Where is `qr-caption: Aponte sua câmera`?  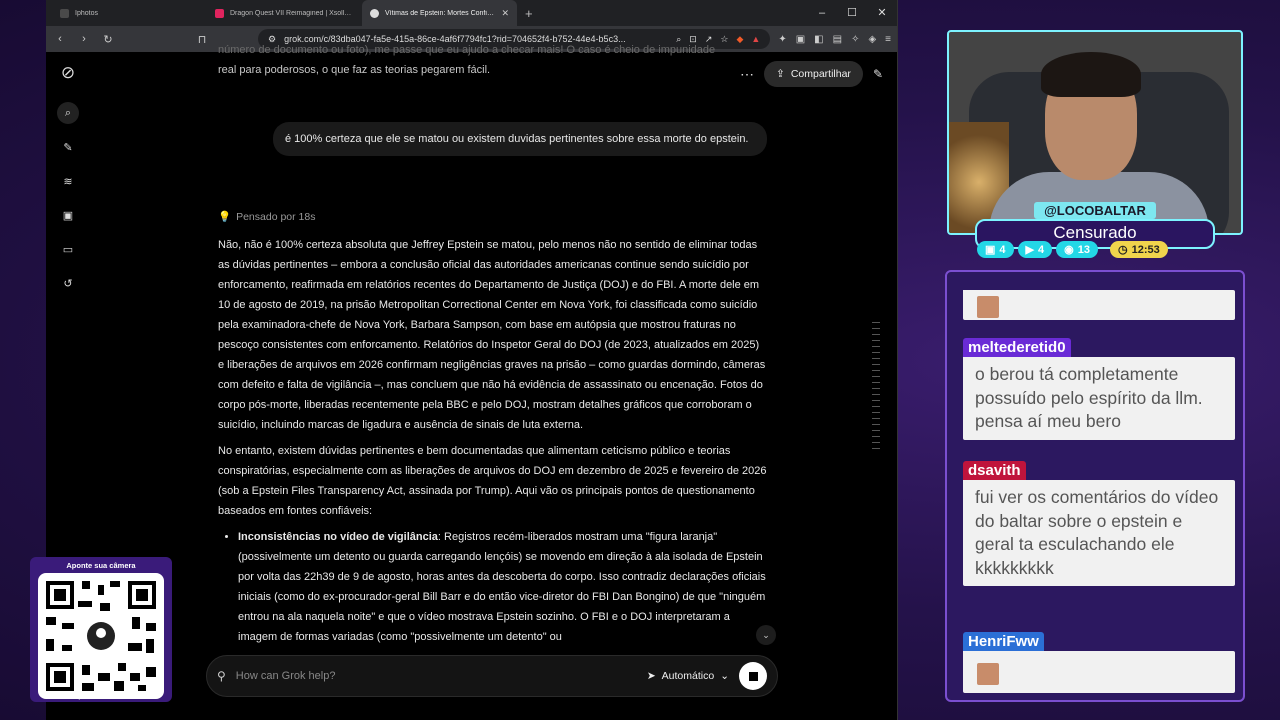 qr-caption: Aponte sua câmera is located at coordinates (101, 565).